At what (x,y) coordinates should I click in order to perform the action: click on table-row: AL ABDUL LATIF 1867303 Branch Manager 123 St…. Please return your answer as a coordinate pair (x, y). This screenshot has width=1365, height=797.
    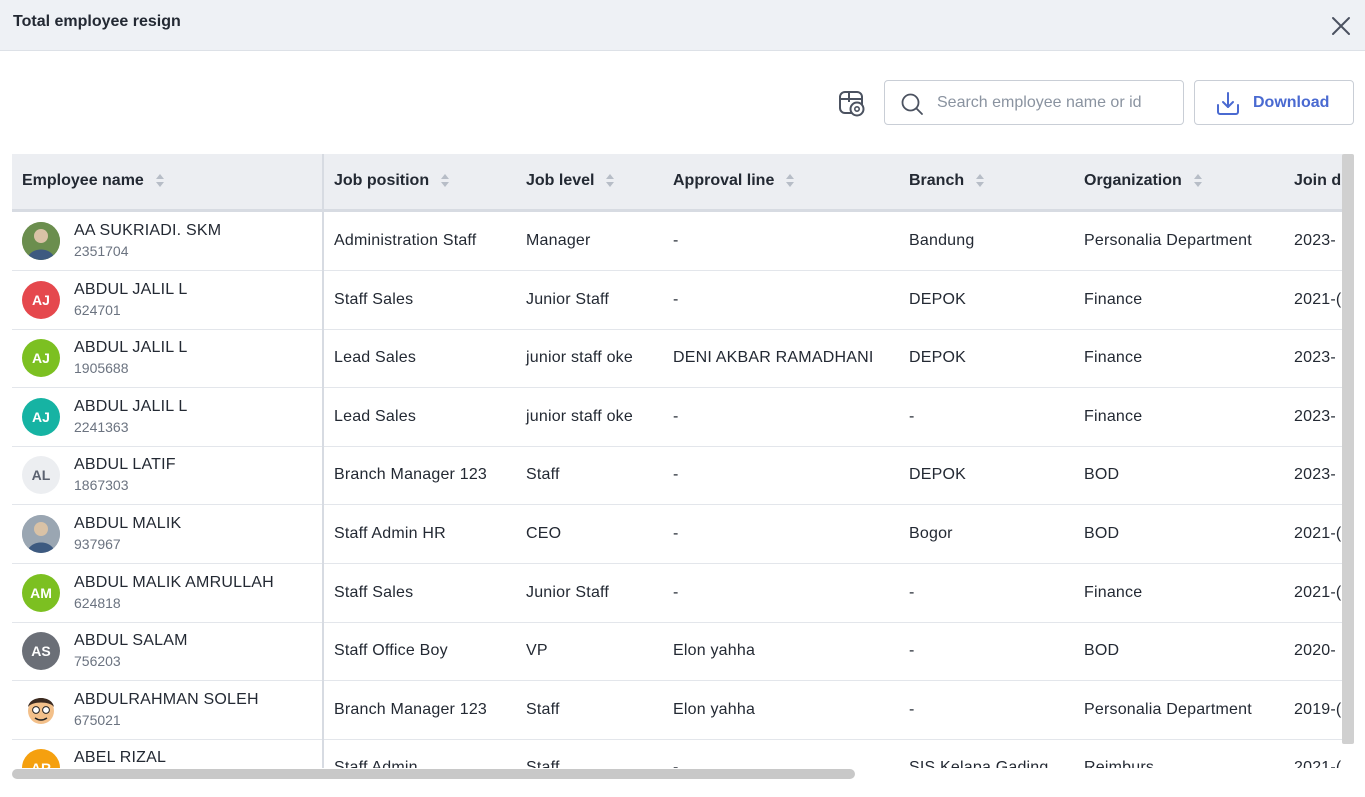
    Looking at the image, I should click on (677, 476).